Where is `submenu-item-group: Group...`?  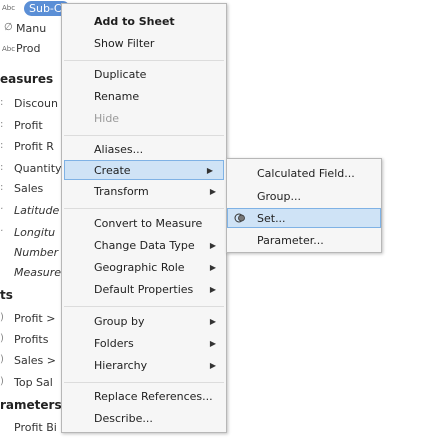
submenu-item-group: Group... is located at coordinates (304, 197).